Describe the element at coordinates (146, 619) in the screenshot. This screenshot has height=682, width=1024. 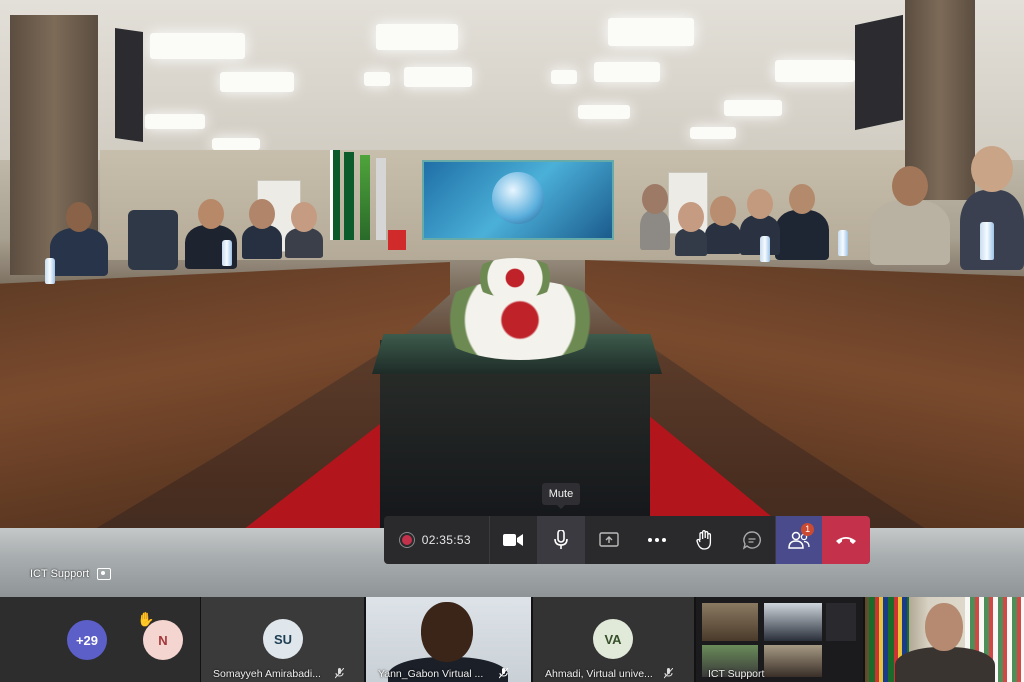
I see `raised-hand-icon: ✋` at that location.